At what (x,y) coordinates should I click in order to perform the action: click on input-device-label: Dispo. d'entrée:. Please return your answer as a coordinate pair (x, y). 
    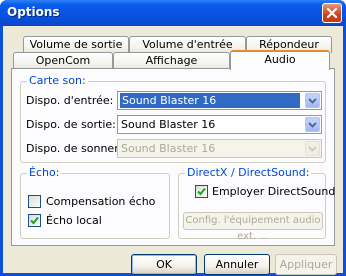
    Looking at the image, I should click on (70, 100).